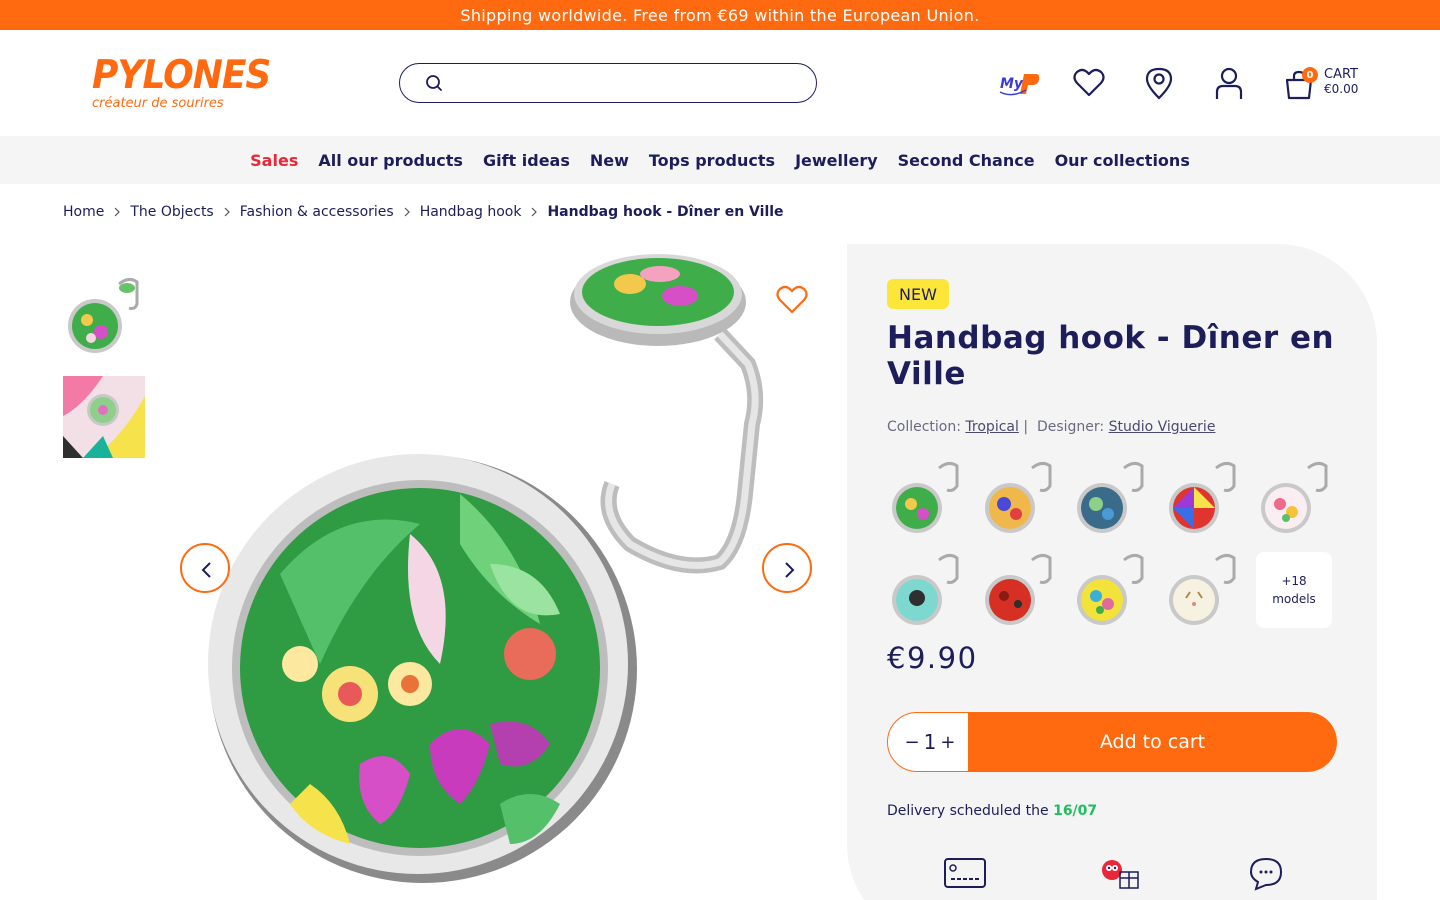  Describe the element at coordinates (526, 160) in the screenshot. I see `nav-item-gift-ideas: Gift ideas` at that location.